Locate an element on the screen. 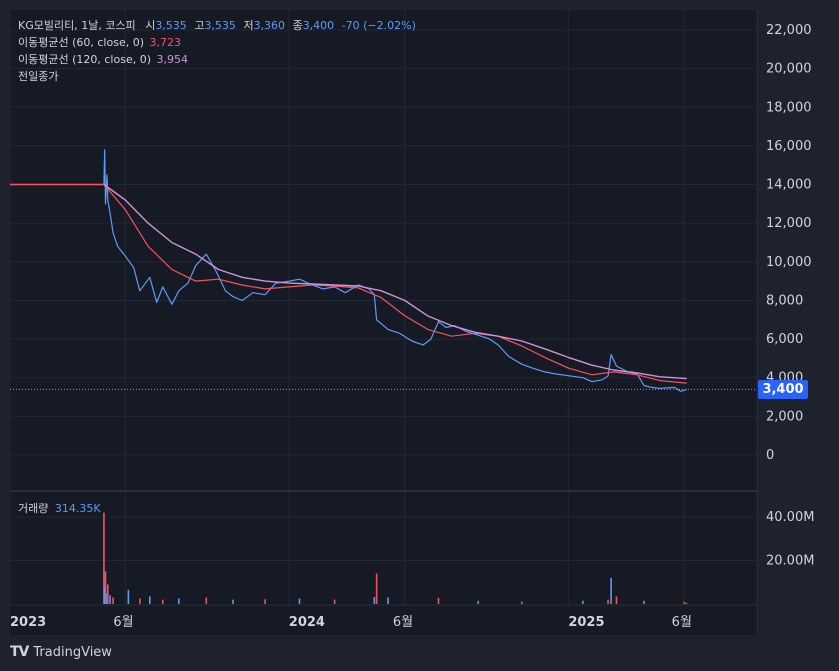 This screenshot has height=671, width=839. symbol-label: KG모빌리티, 1날, 코스피 is located at coordinates (77, 25).